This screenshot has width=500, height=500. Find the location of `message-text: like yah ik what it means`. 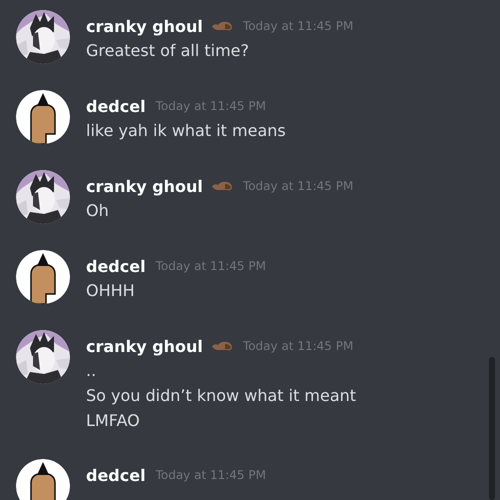

message-text: like yah ik what it means is located at coordinates (186, 131).